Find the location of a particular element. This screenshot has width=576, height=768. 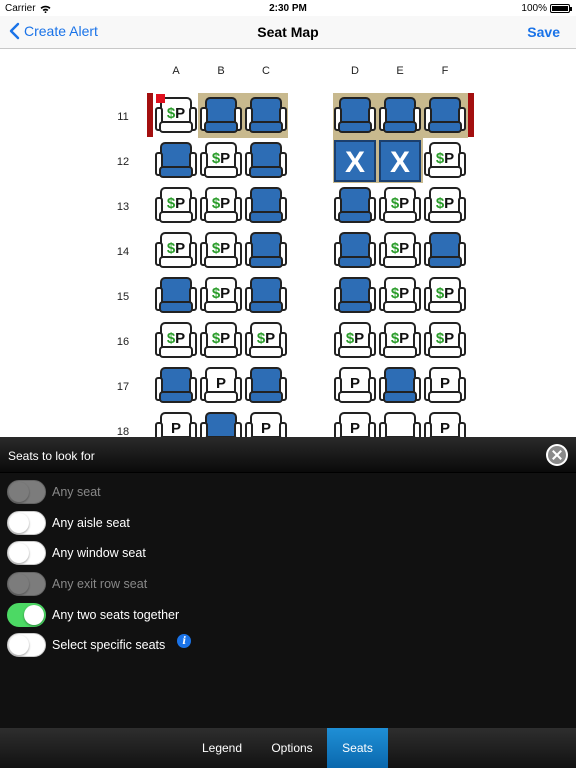

seat-18F: P is located at coordinates (445, 424).